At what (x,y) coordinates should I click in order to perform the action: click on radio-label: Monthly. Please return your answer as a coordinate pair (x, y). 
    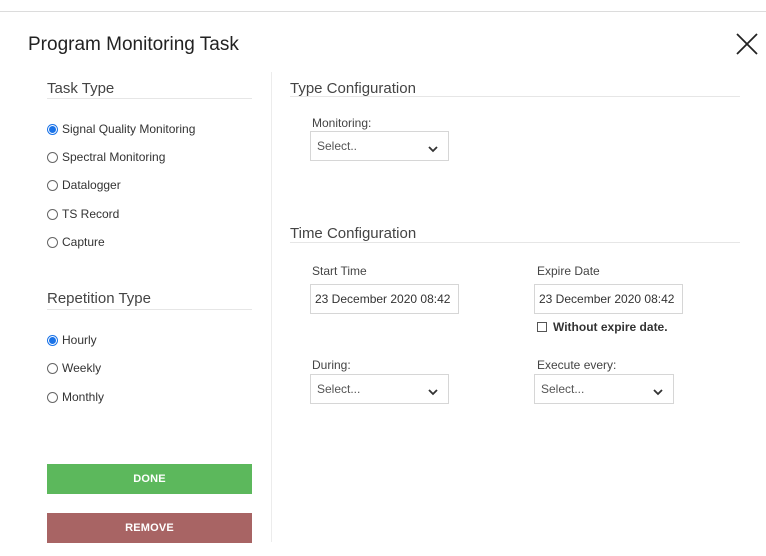
    Looking at the image, I should click on (83, 397).